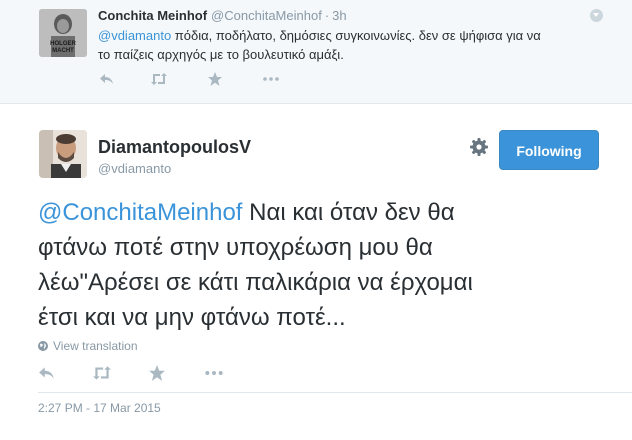 The width and height of the screenshot is (632, 440). Describe the element at coordinates (255, 282) in the screenshot. I see `tweet-text-line3: λέω"Αρέσει σε κάτι παλικάρια να έρχομαι` at that location.